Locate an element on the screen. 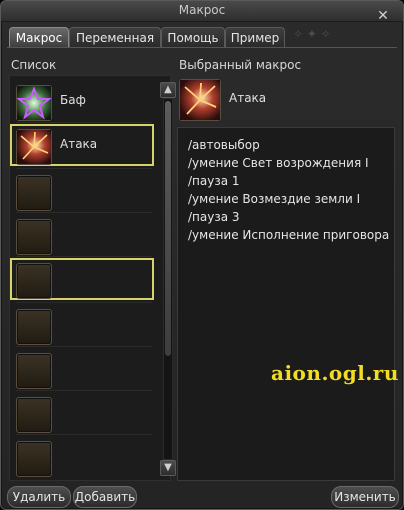 The width and height of the screenshot is (404, 510). add-button: Добавить is located at coordinates (105, 497).